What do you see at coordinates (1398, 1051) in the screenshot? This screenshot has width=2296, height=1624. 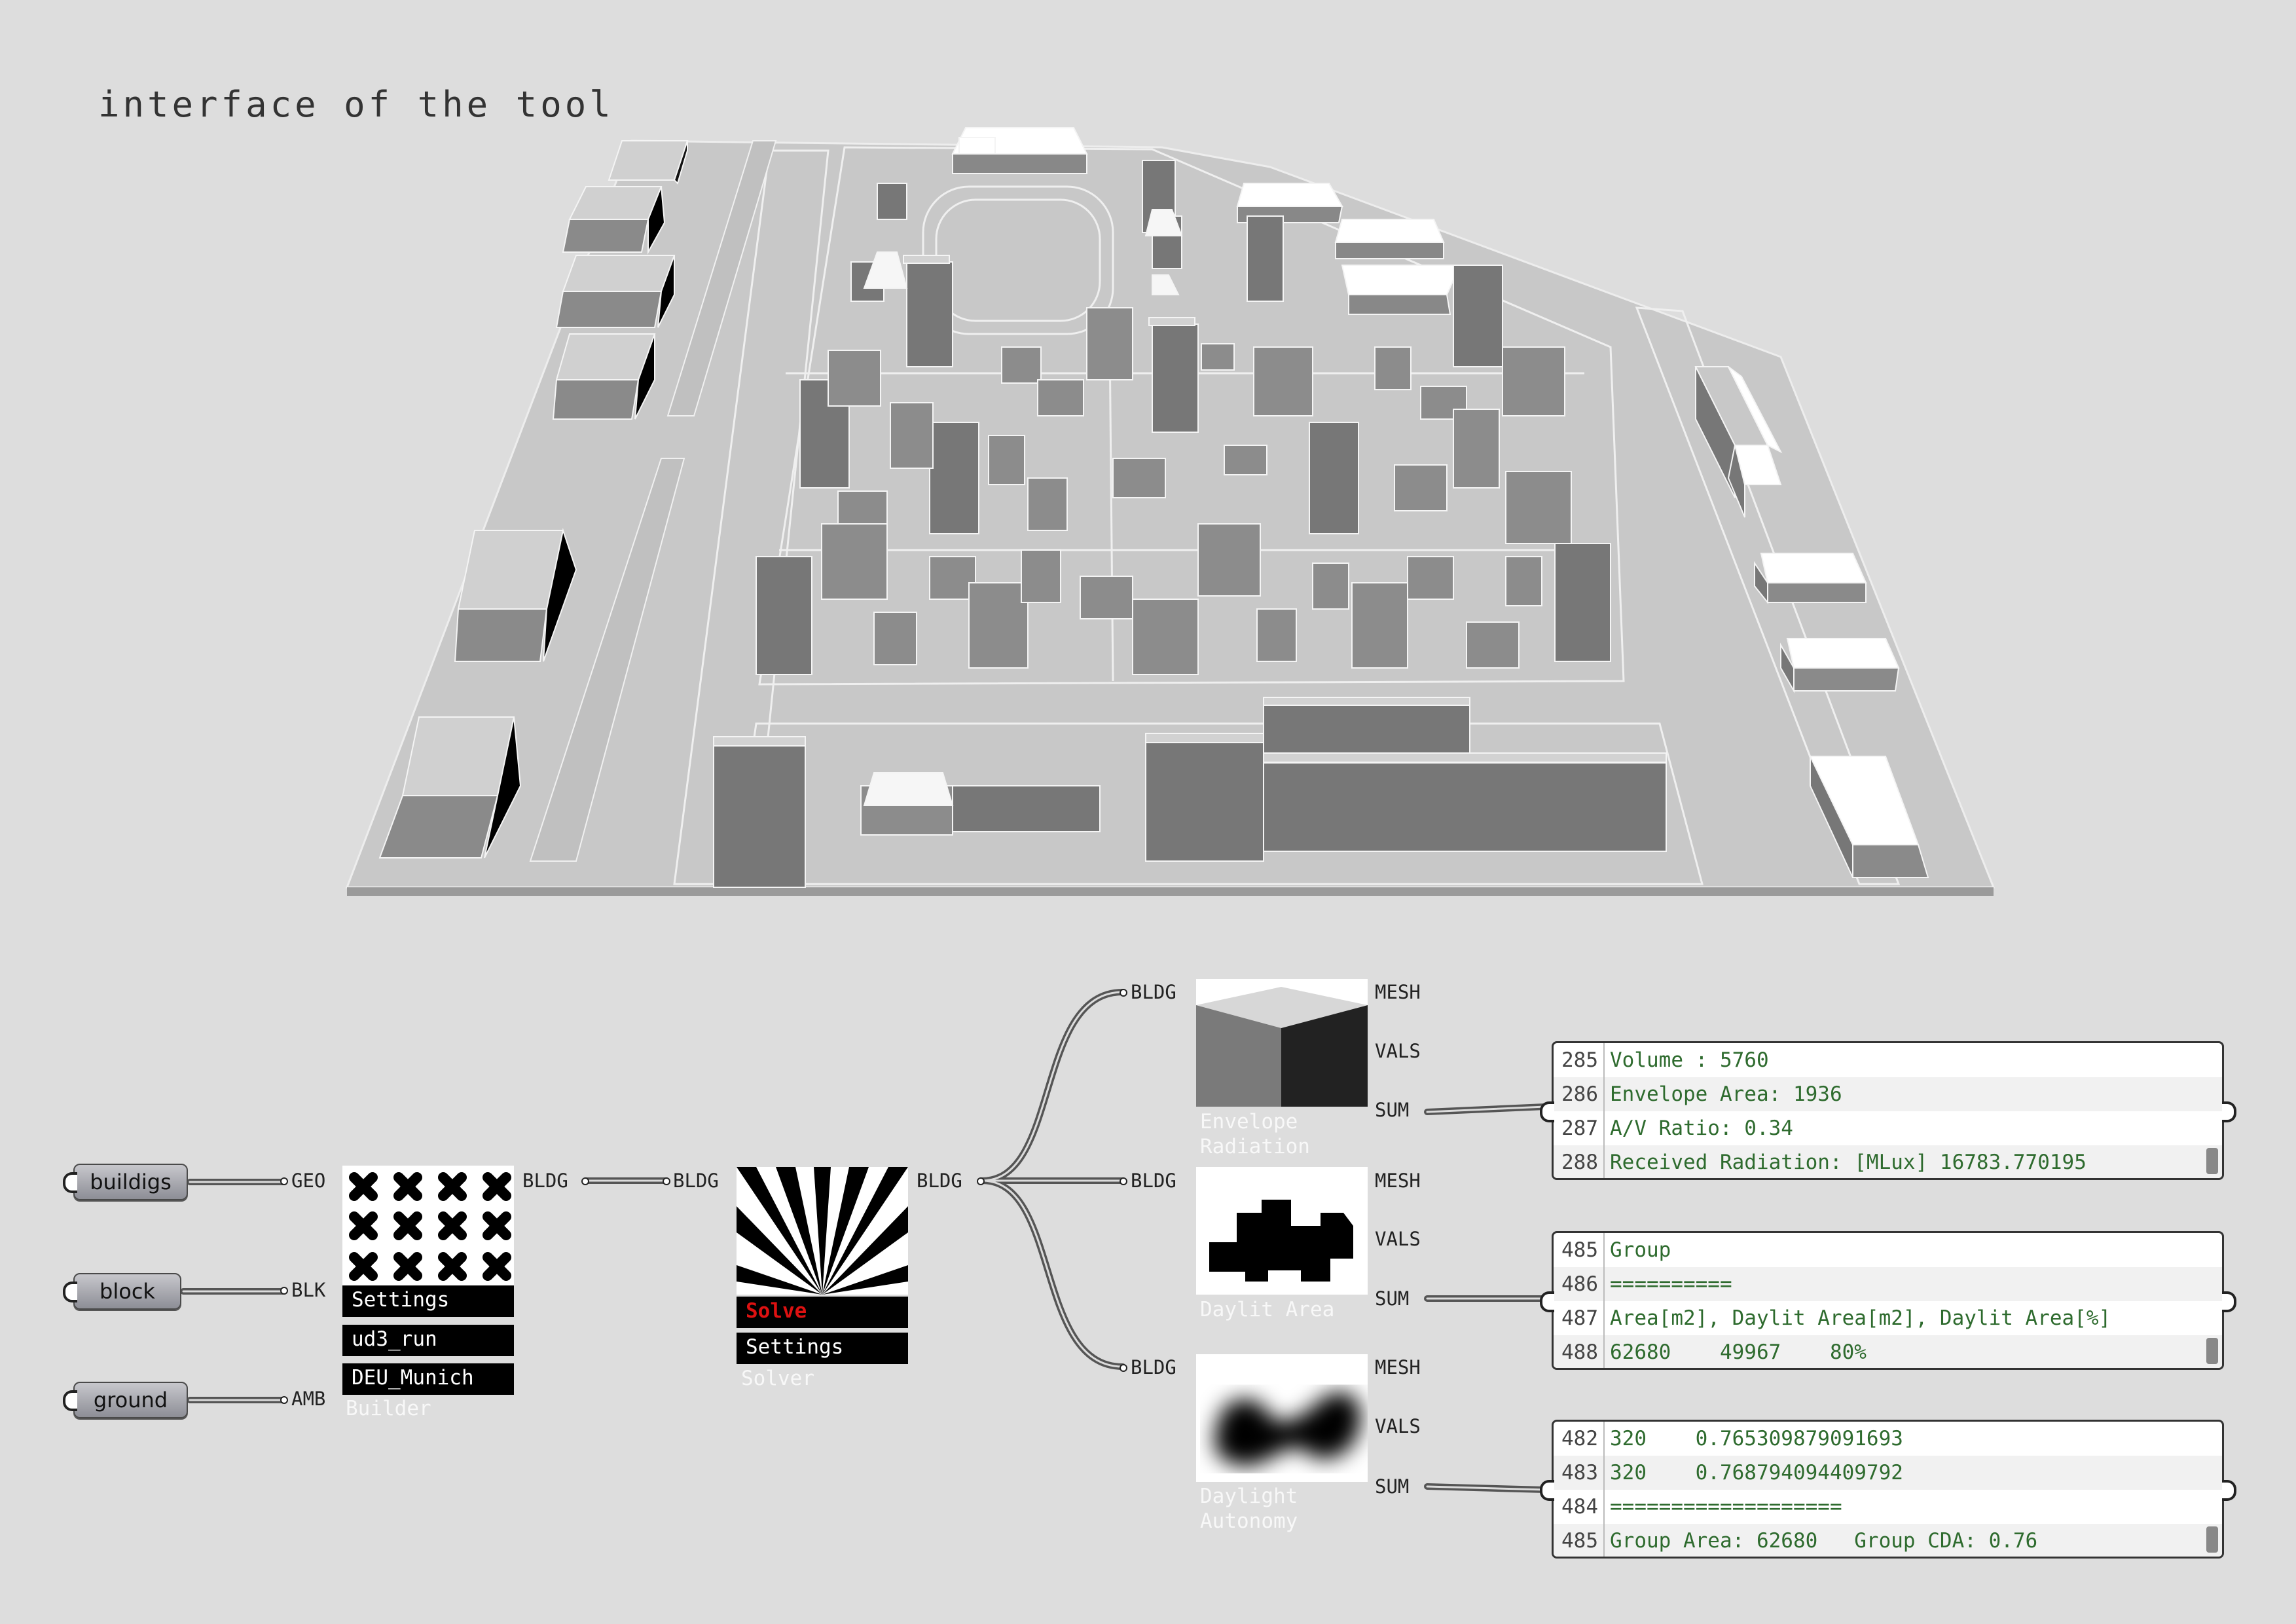 I see `envelope-output-vals: VALS` at bounding box center [1398, 1051].